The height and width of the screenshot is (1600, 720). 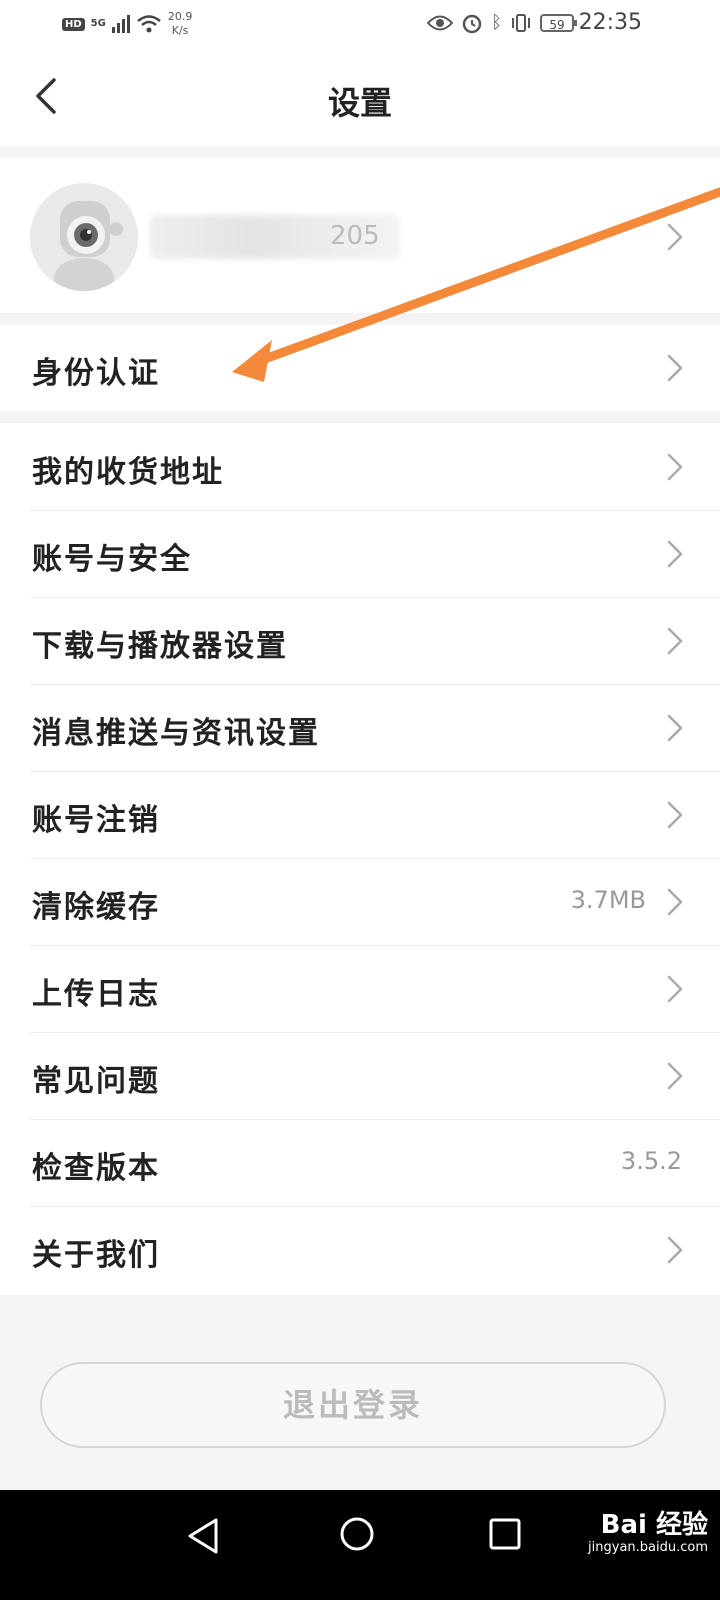 I want to click on row-label: 消息推送与资讯设置, so click(x=176, y=733).